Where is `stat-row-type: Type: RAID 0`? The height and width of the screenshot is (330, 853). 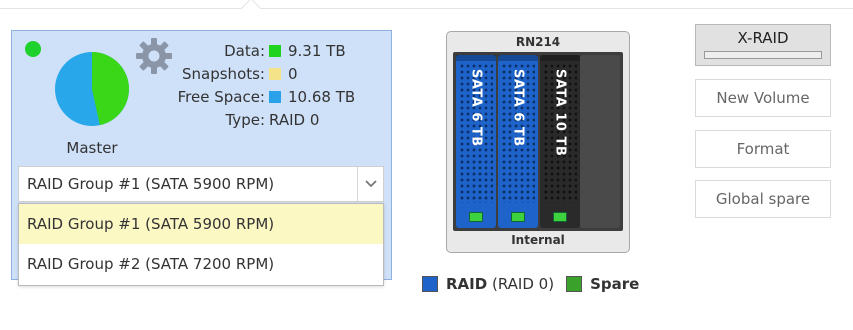
stat-row-type: Type: RAID 0 is located at coordinates (274, 119).